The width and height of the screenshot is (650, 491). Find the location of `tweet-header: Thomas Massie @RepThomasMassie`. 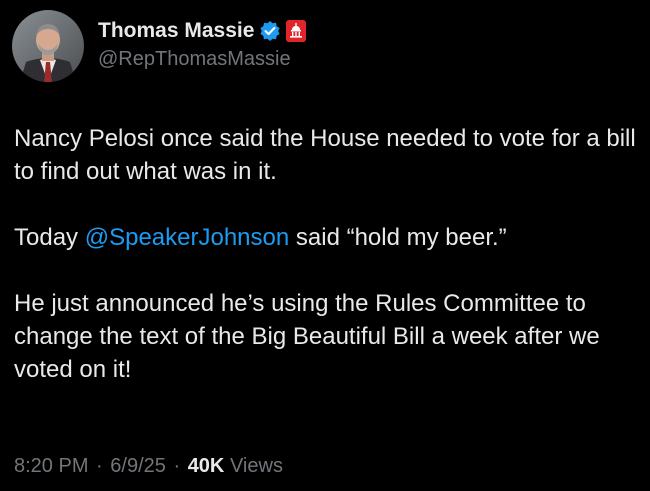

tweet-header: Thomas Massie @RepThomasMassie is located at coordinates (159, 46).